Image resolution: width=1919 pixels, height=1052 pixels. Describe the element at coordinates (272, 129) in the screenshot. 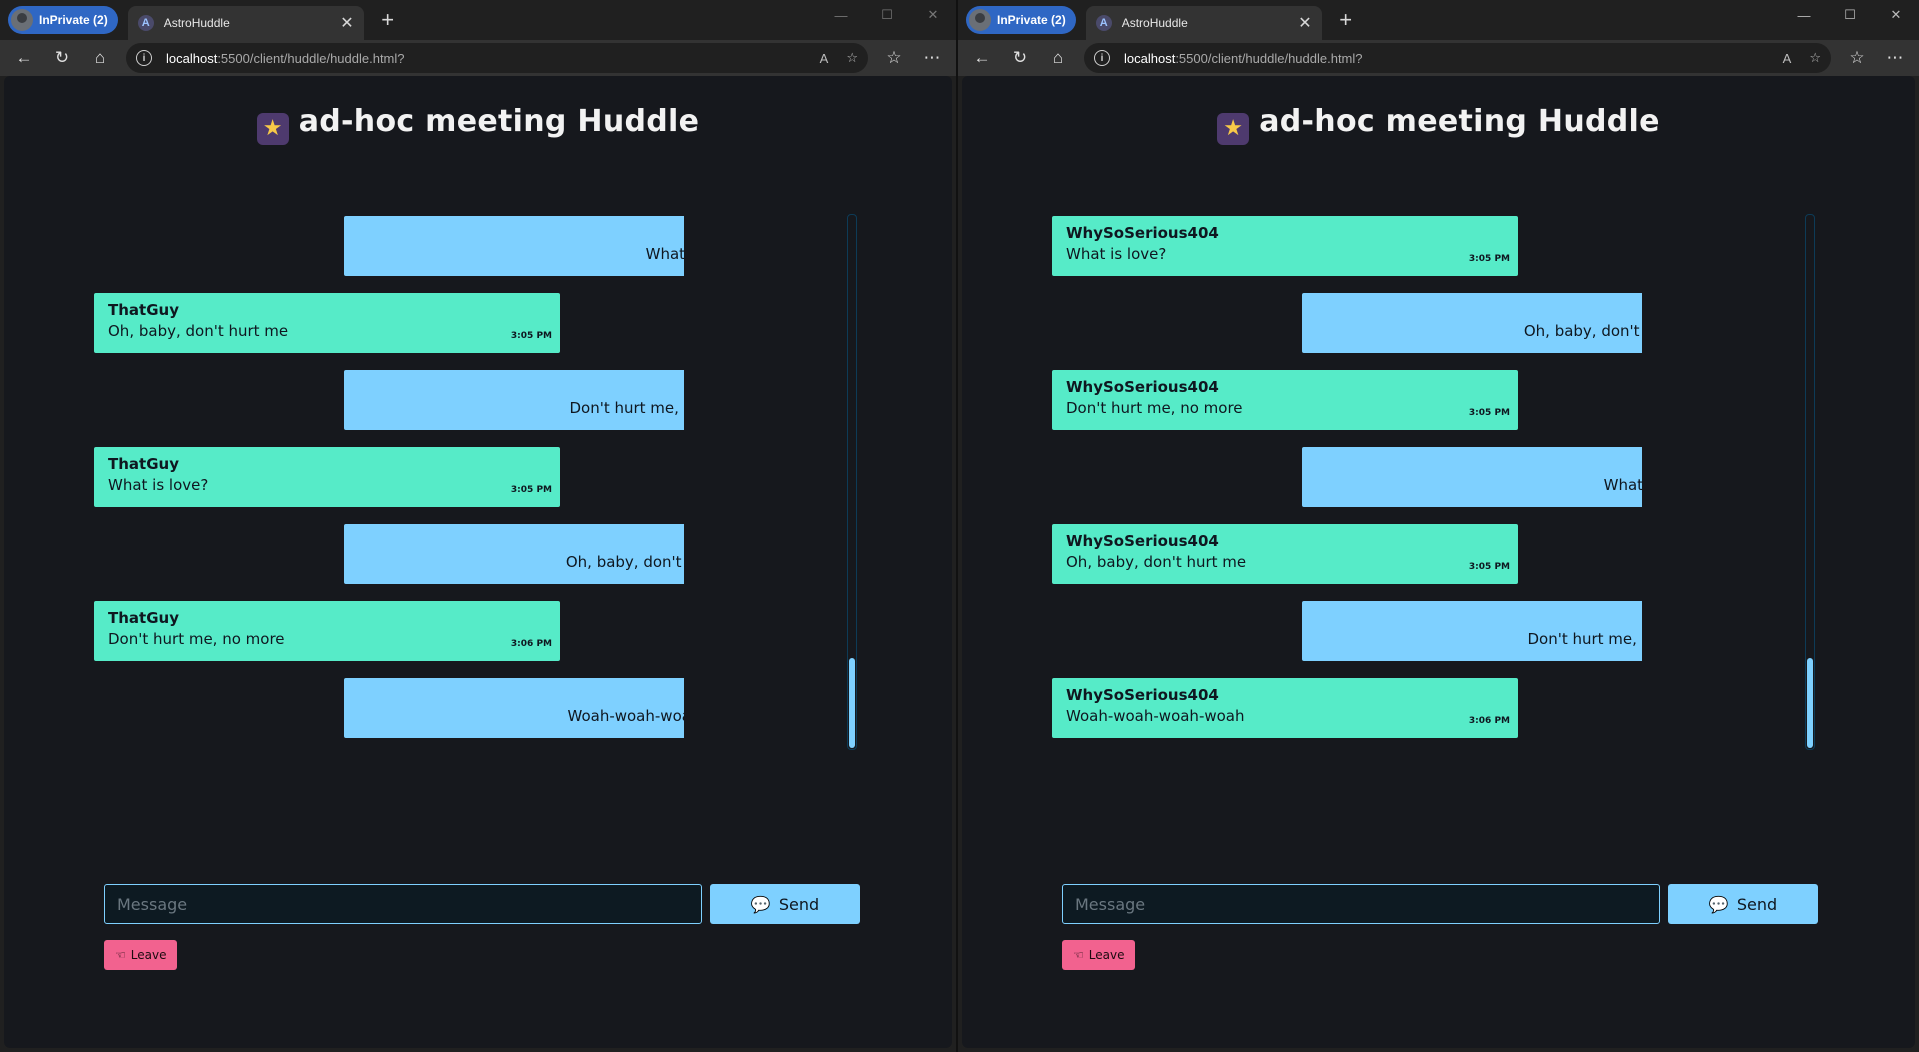

I see `astrohuddle-logo-icon: ★` at that location.